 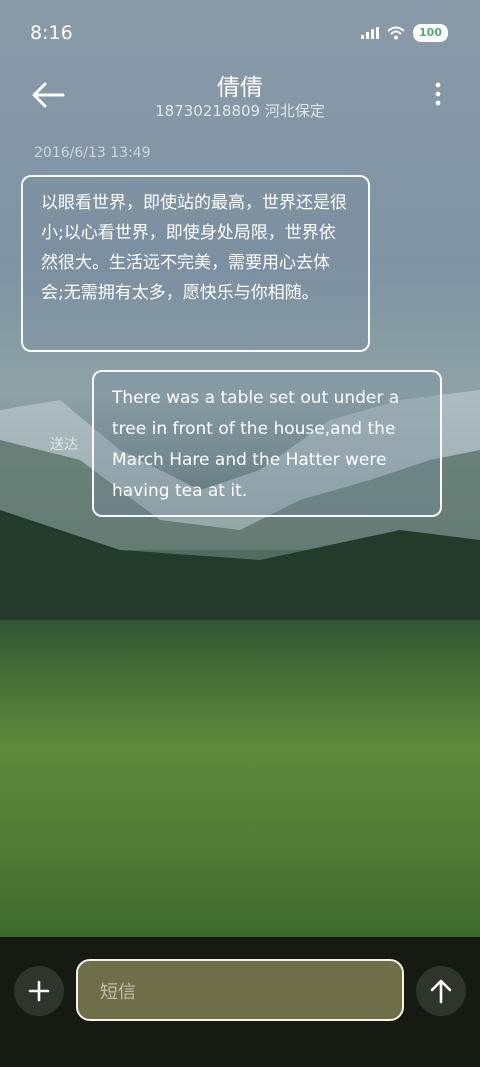 I want to click on battery-icon: 100, so click(x=430, y=33).